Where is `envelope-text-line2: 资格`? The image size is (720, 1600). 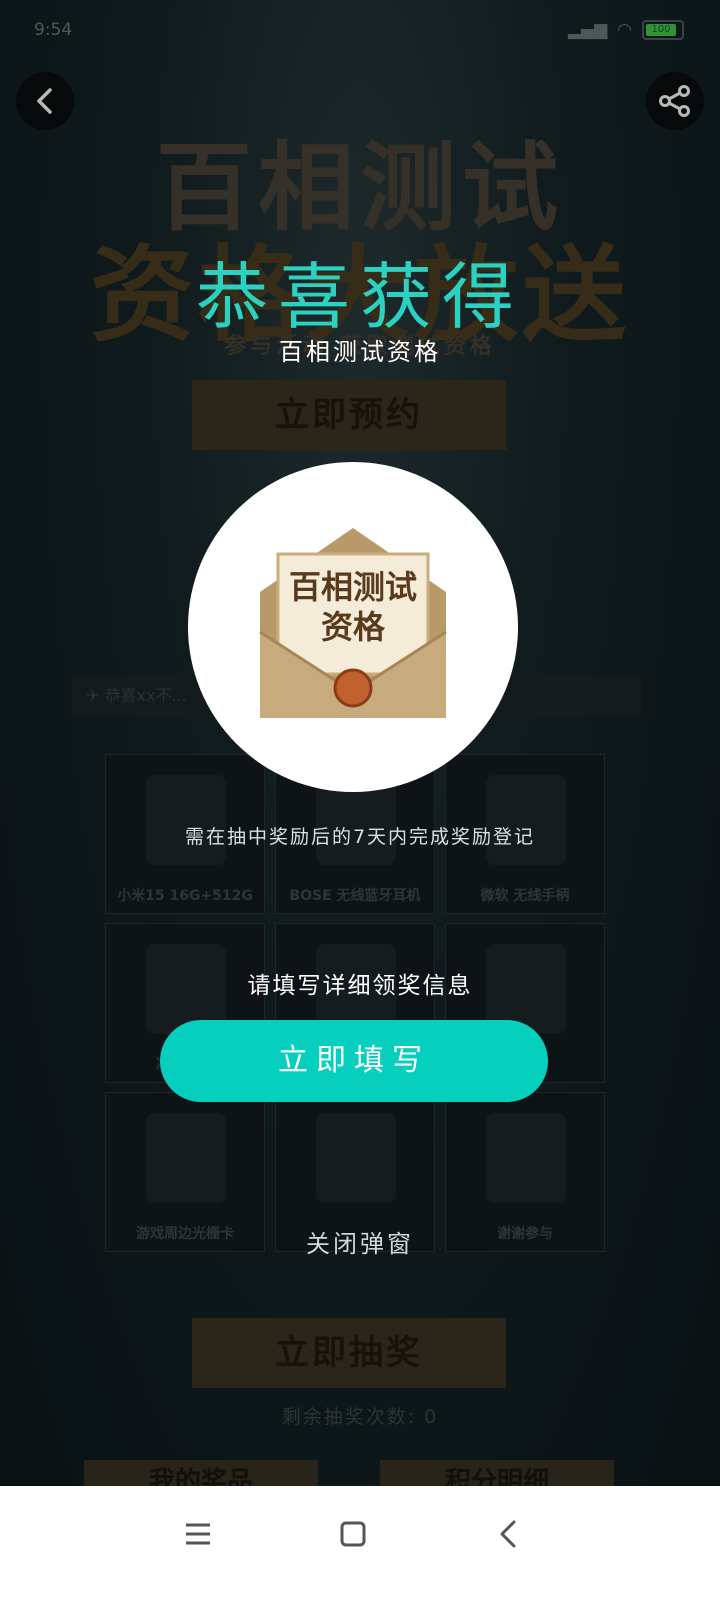
envelope-text-line2: 资格 is located at coordinates (353, 627).